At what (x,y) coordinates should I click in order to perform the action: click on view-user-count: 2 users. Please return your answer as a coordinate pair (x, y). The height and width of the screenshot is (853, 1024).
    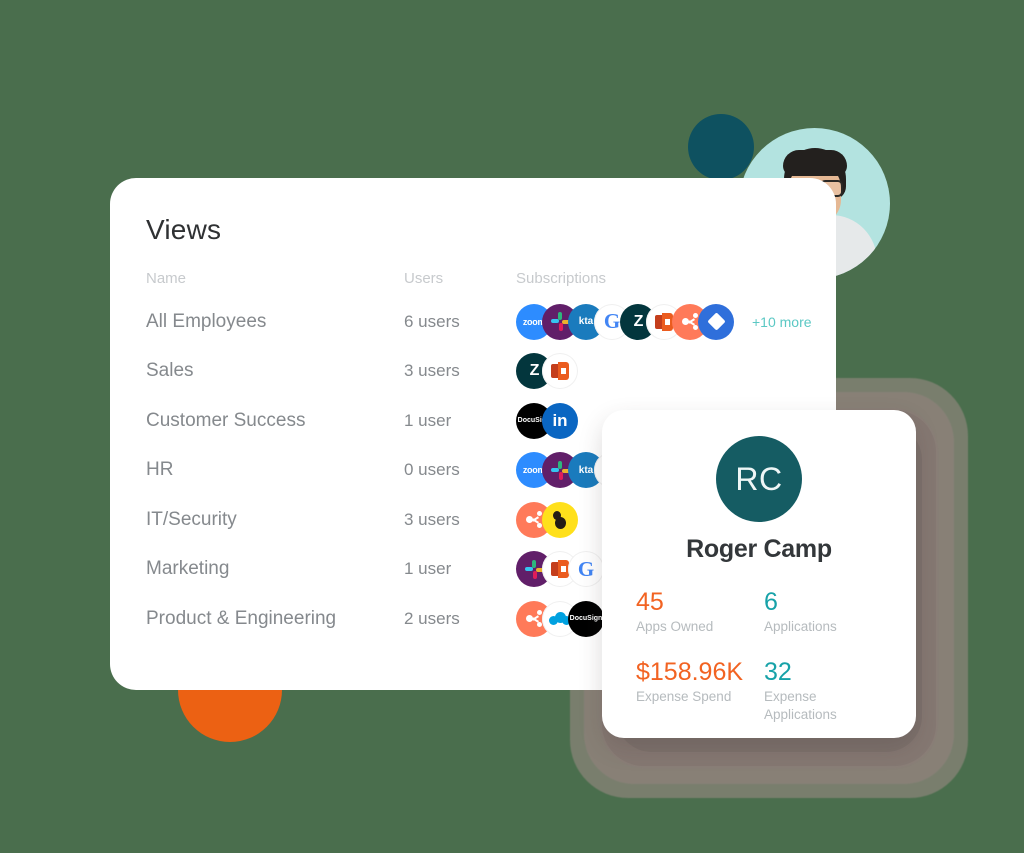
    Looking at the image, I should click on (432, 618).